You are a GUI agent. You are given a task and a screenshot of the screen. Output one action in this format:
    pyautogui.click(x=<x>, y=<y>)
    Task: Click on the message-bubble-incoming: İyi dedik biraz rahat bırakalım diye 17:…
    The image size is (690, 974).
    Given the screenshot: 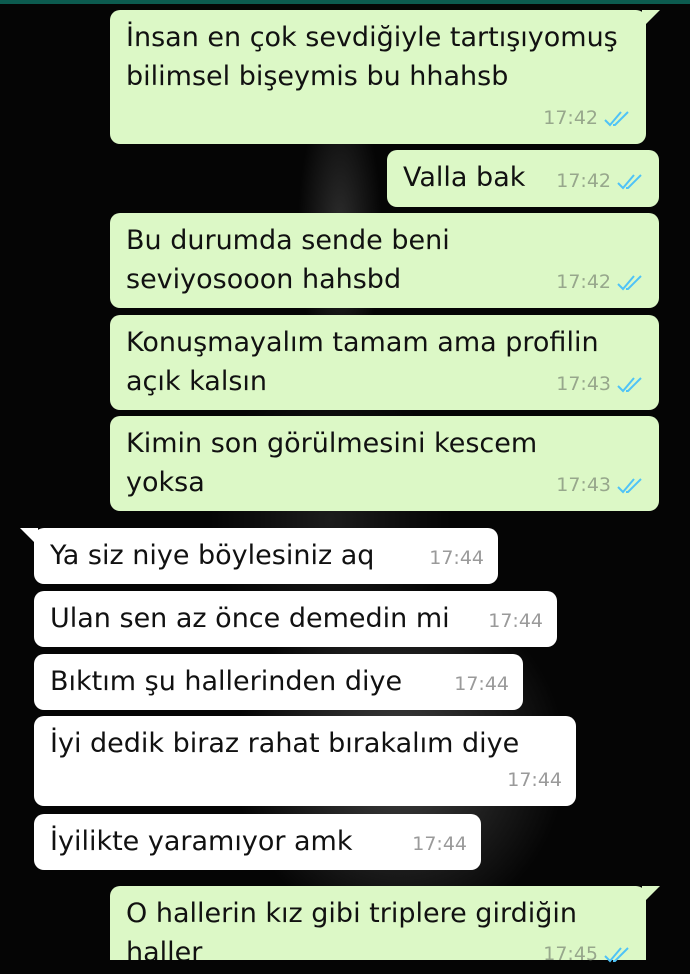 What is the action you would take?
    pyautogui.click(x=305, y=761)
    